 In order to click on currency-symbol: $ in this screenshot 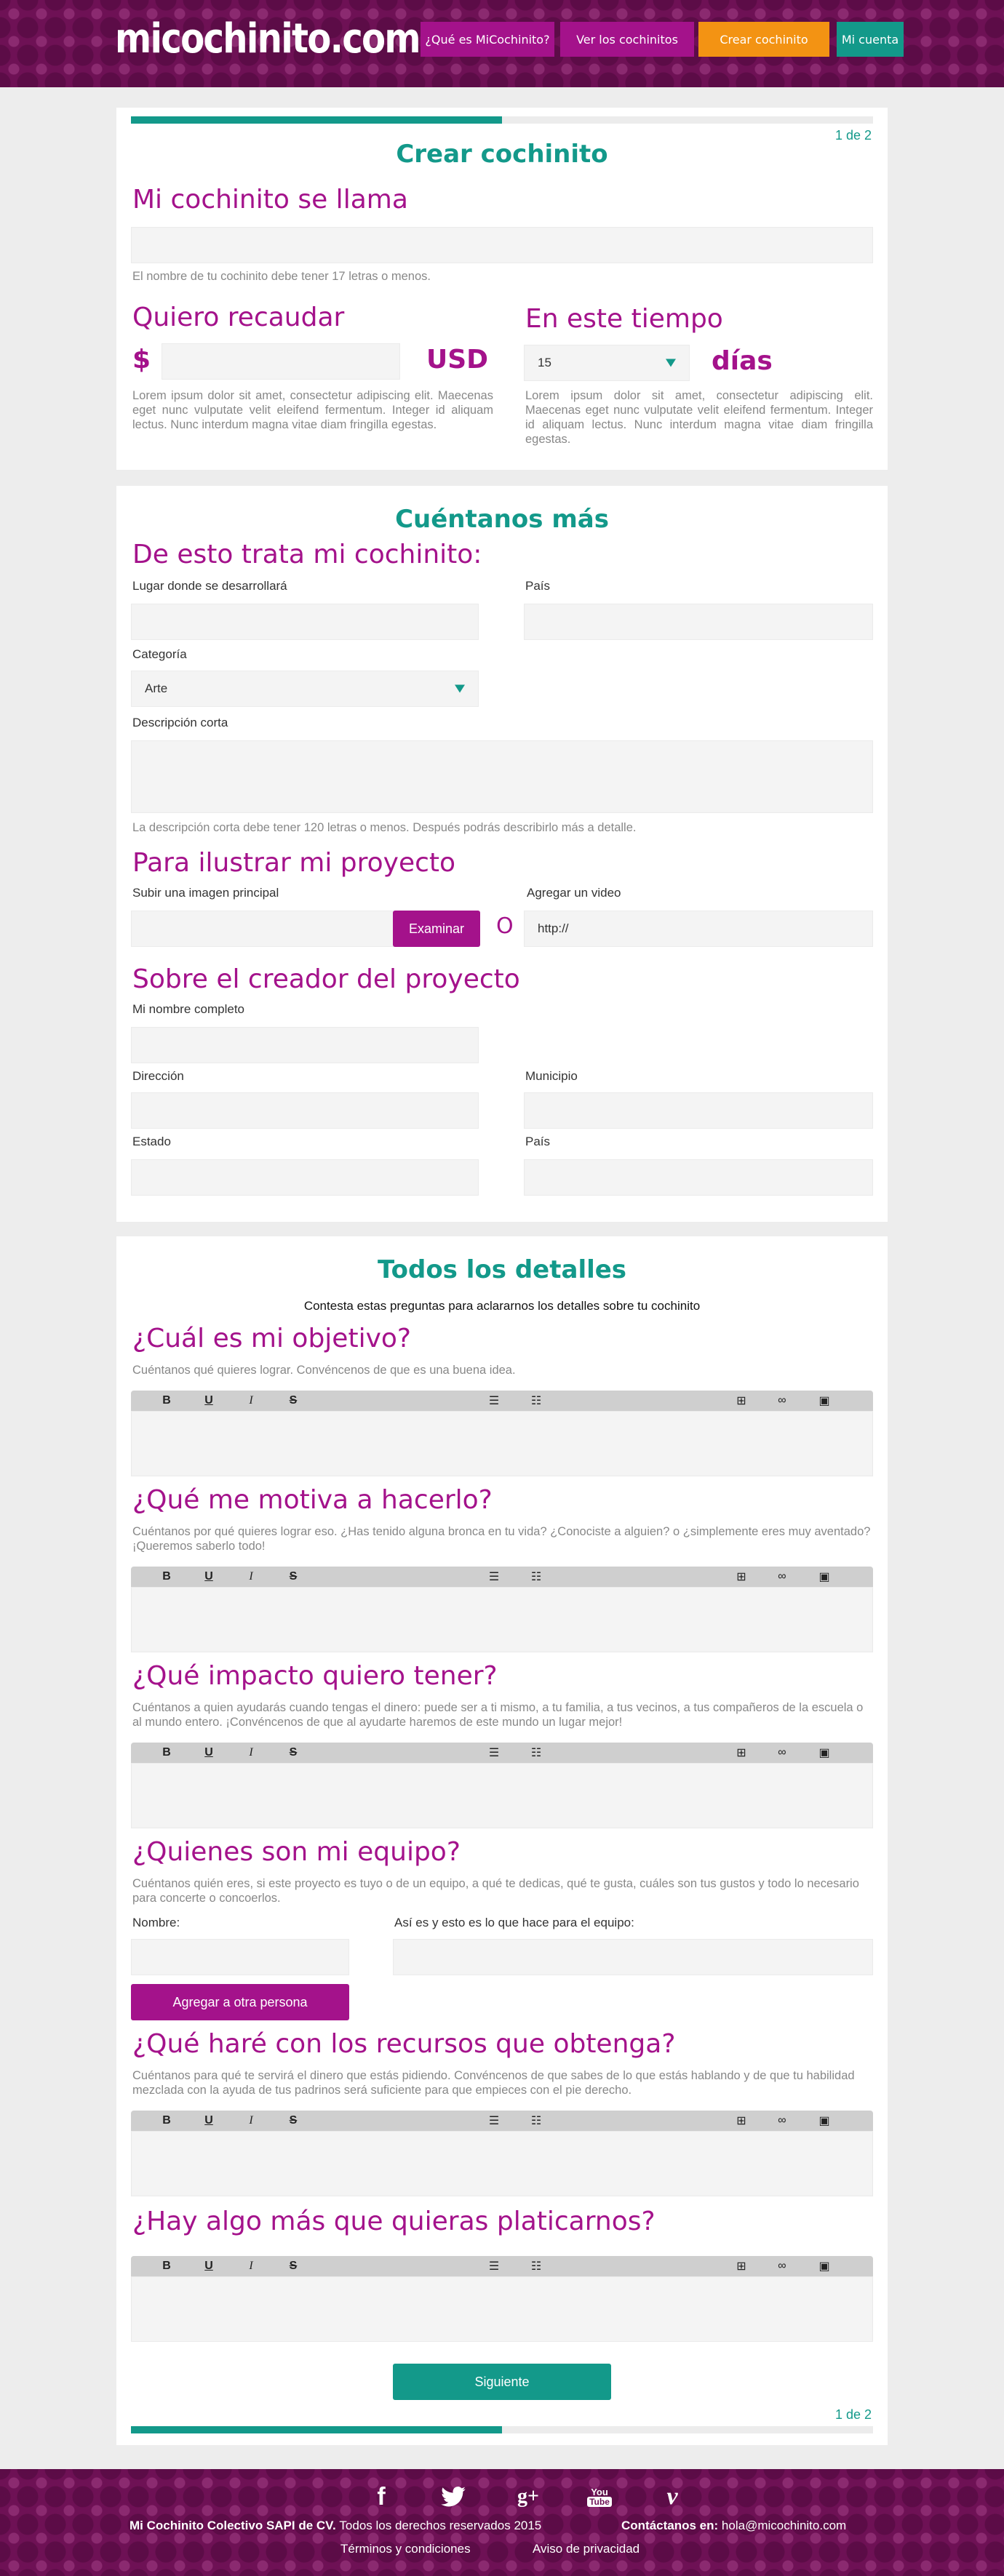, I will do `click(141, 360)`.